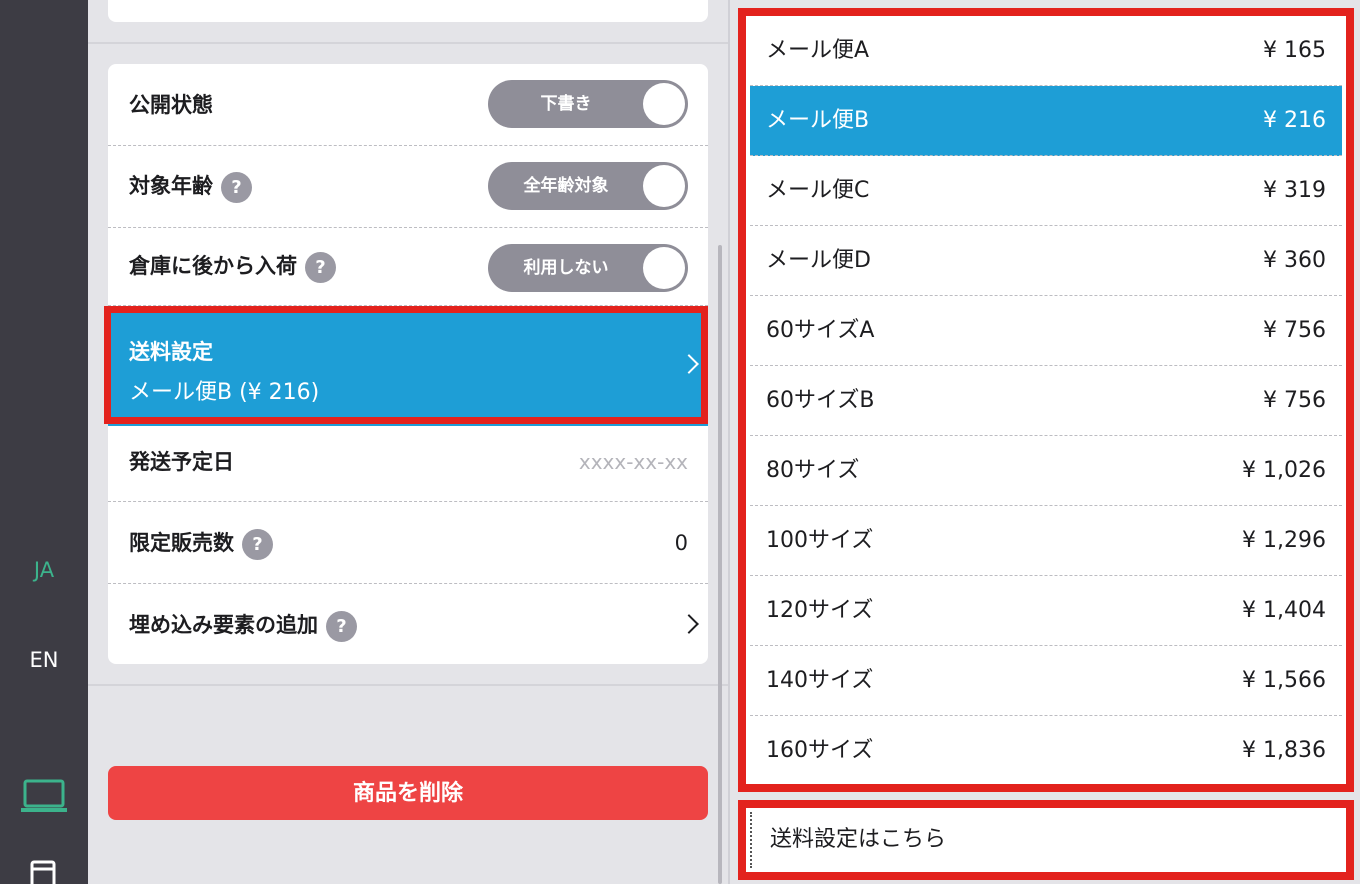 The width and height of the screenshot is (1360, 884). Describe the element at coordinates (181, 462) in the screenshot. I see `ship-date-label: 発送予定日` at that location.